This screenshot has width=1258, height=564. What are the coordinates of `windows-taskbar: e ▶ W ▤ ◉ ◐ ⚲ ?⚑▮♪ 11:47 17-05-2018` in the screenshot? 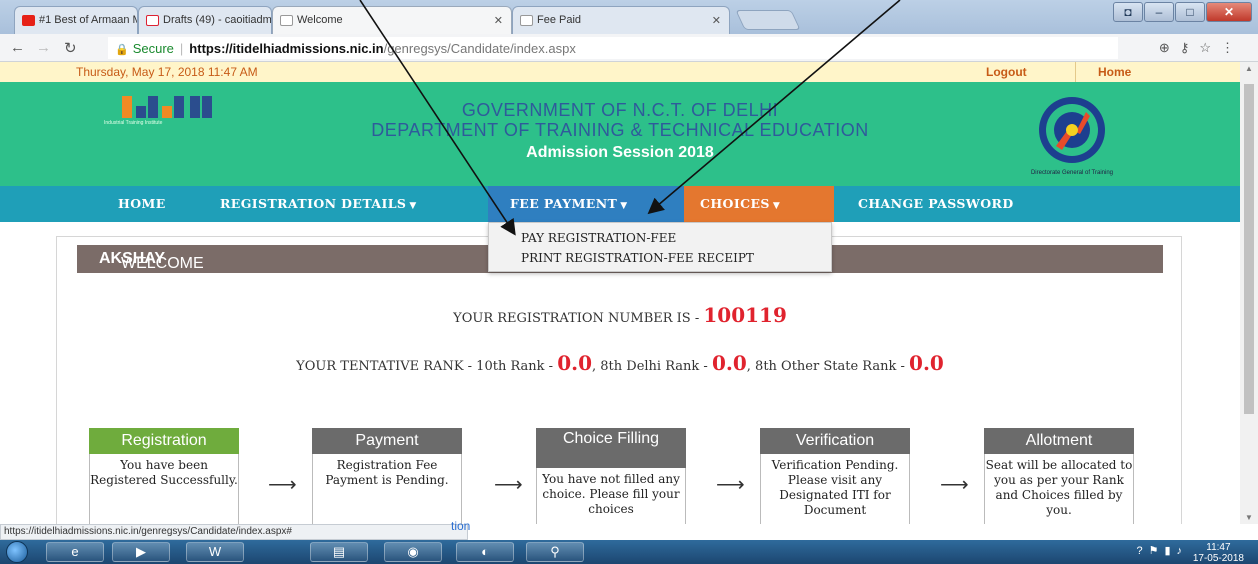 It's located at (629, 552).